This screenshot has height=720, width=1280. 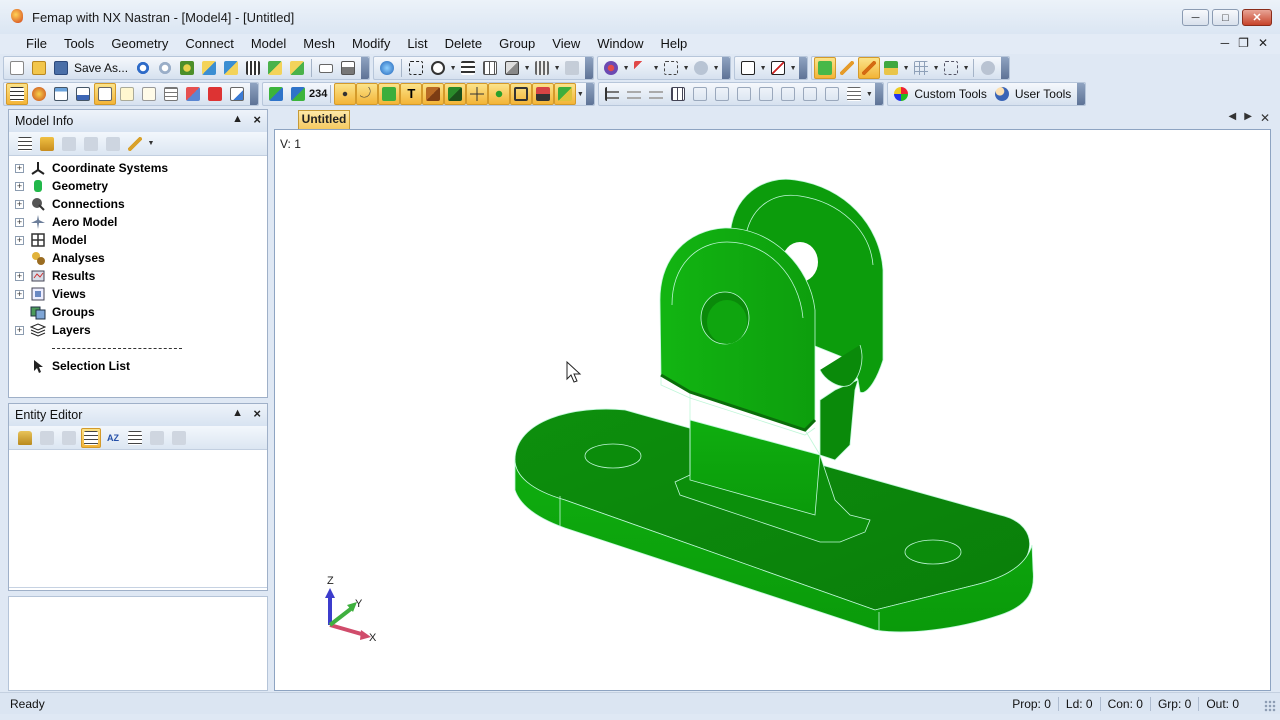 What do you see at coordinates (138, 519) in the screenshot?
I see `entity-editor-grid` at bounding box center [138, 519].